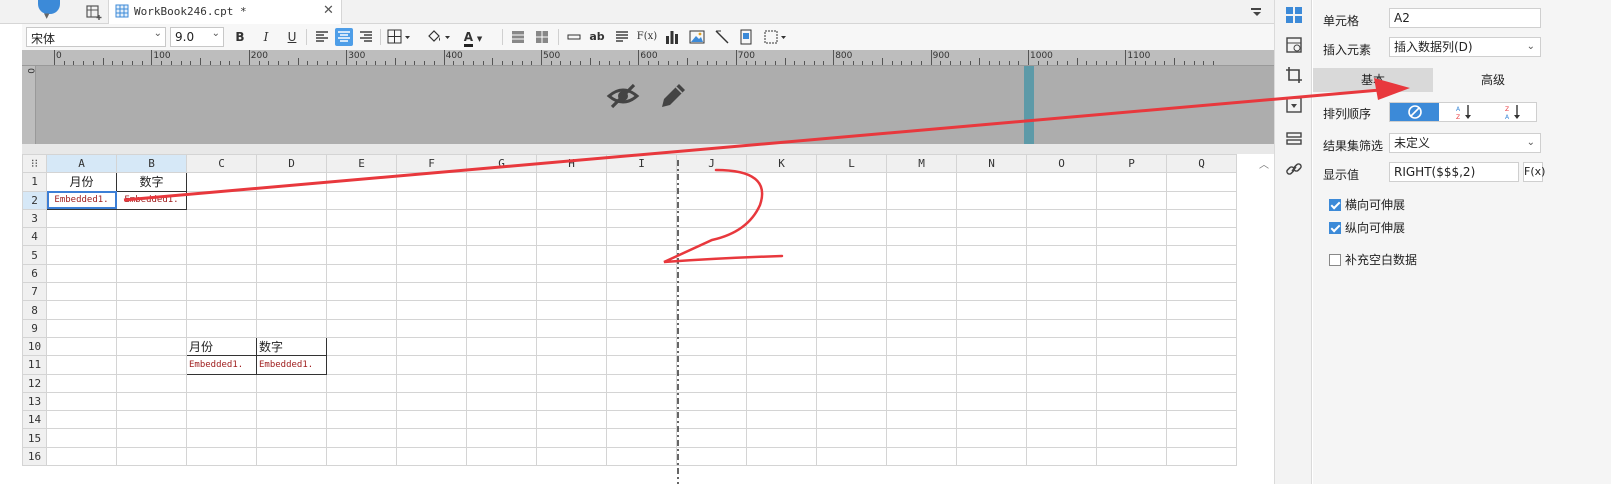  I want to click on column-header: G, so click(501, 164).